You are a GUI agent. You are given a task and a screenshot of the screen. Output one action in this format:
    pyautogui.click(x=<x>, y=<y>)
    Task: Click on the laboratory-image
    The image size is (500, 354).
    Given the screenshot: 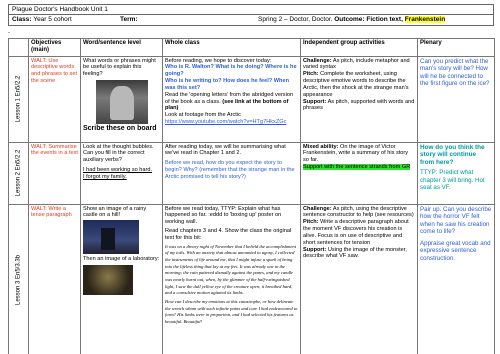 What is the action you would take?
    pyautogui.click(x=108, y=280)
    